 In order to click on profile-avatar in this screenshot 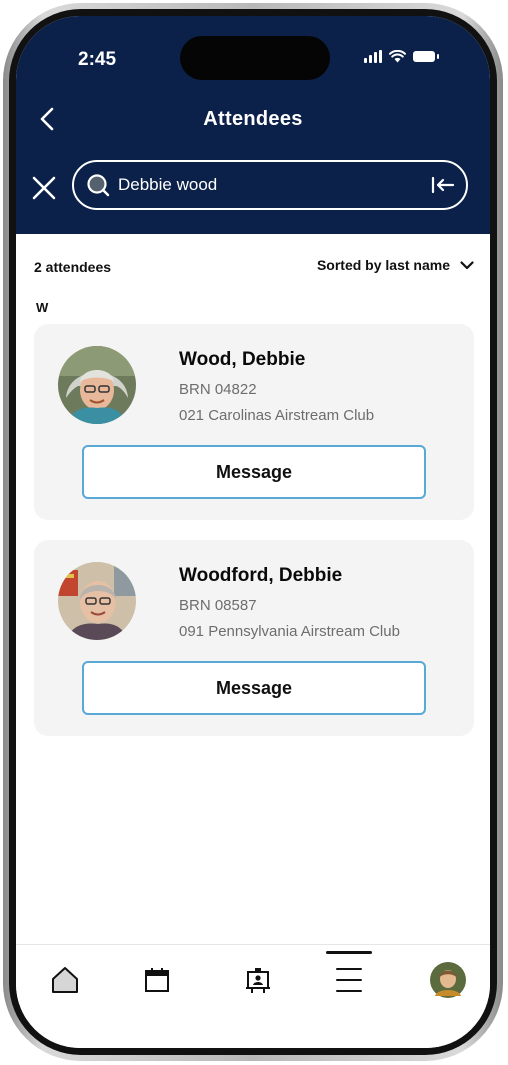, I will do `click(448, 980)`.